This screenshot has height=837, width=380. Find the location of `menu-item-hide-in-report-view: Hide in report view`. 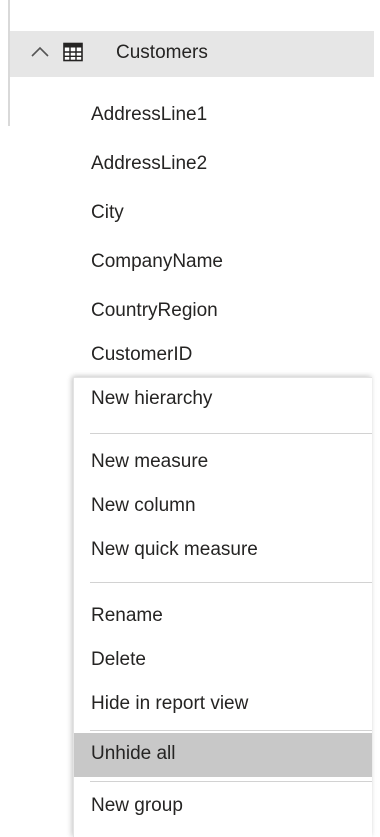

menu-item-hide-in-report-view: Hide in report view is located at coordinates (223, 705).